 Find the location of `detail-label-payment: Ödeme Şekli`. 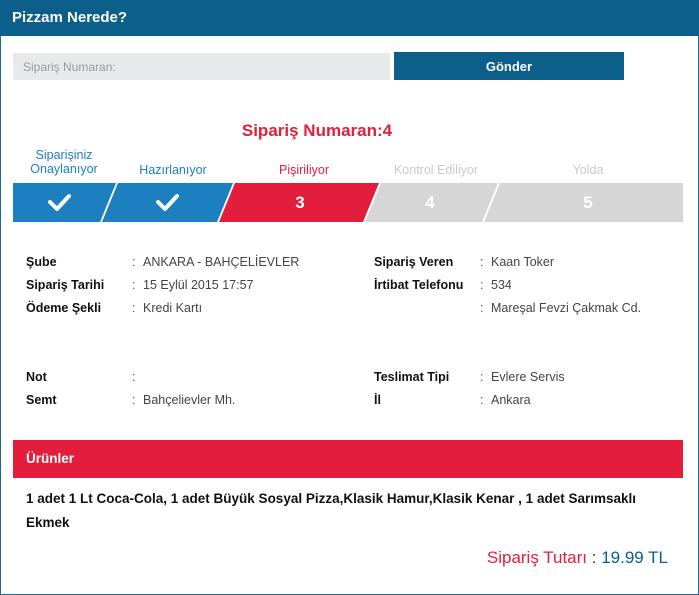

detail-label-payment: Ödeme Şekli is located at coordinates (64, 308).